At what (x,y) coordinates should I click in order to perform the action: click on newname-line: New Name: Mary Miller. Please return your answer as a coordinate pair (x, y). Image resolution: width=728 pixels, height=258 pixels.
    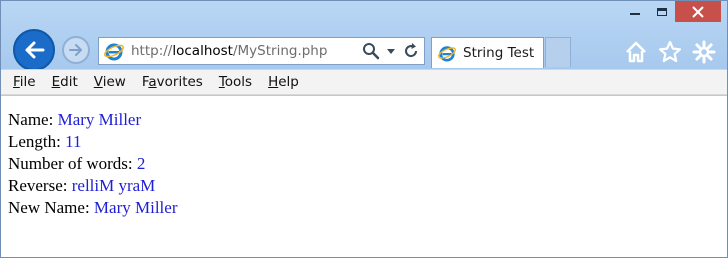
    Looking at the image, I should click on (367, 208).